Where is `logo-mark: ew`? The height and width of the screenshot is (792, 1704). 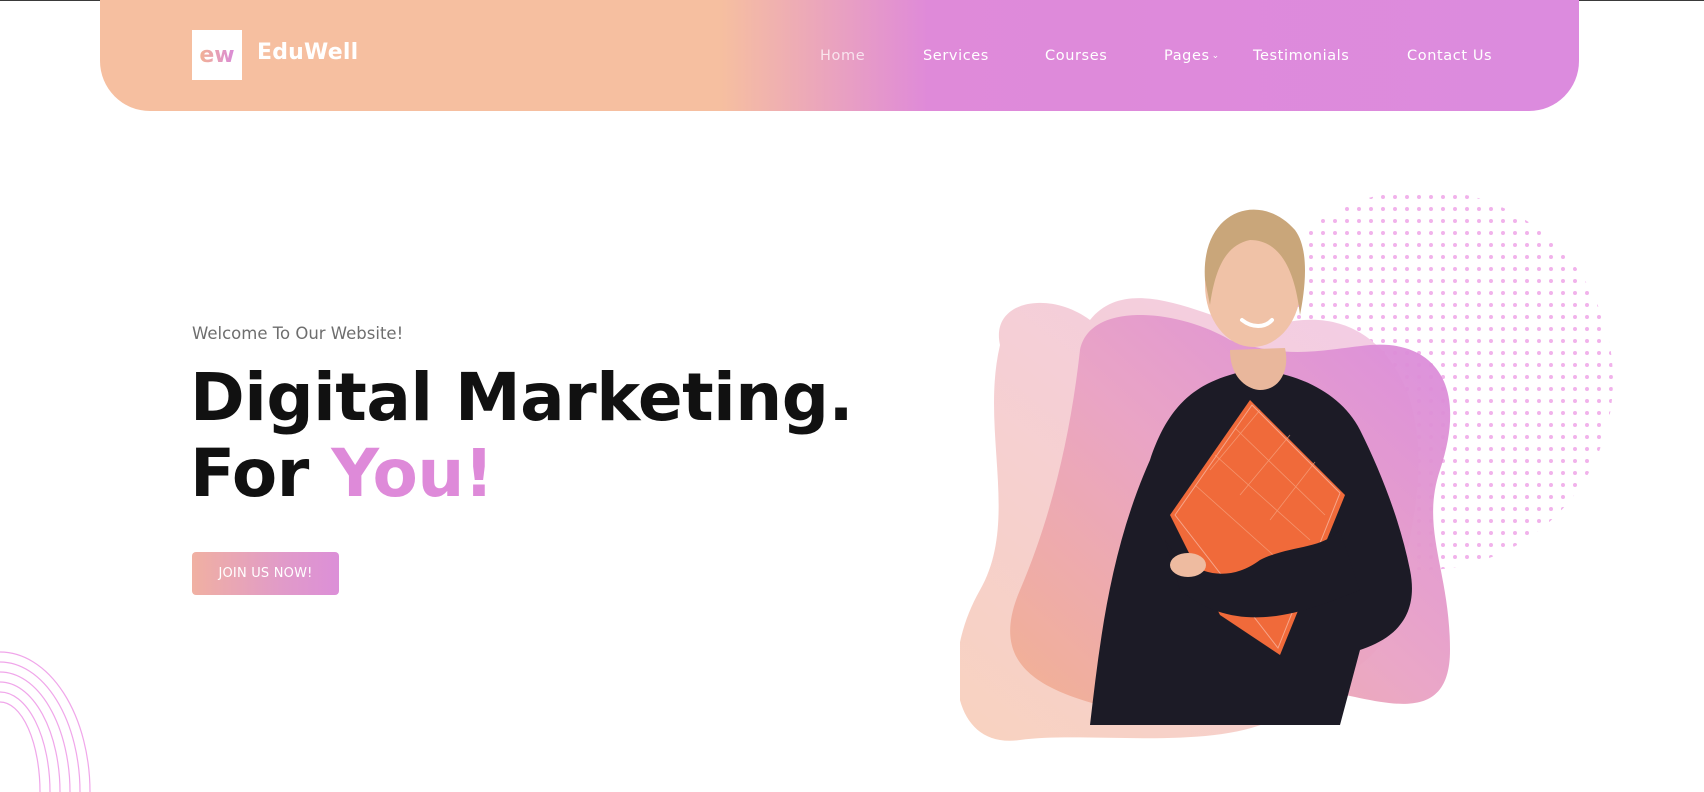
logo-mark: ew is located at coordinates (217, 55).